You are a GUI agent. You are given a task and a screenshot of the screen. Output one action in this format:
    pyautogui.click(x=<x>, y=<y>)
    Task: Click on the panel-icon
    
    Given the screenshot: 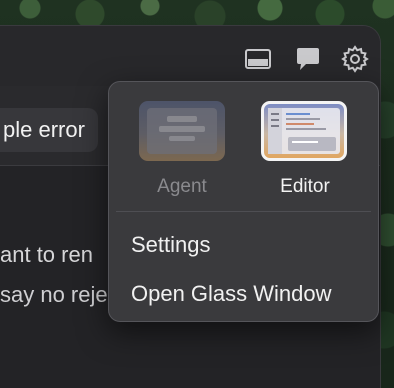 What is the action you would take?
    pyautogui.click(x=258, y=59)
    